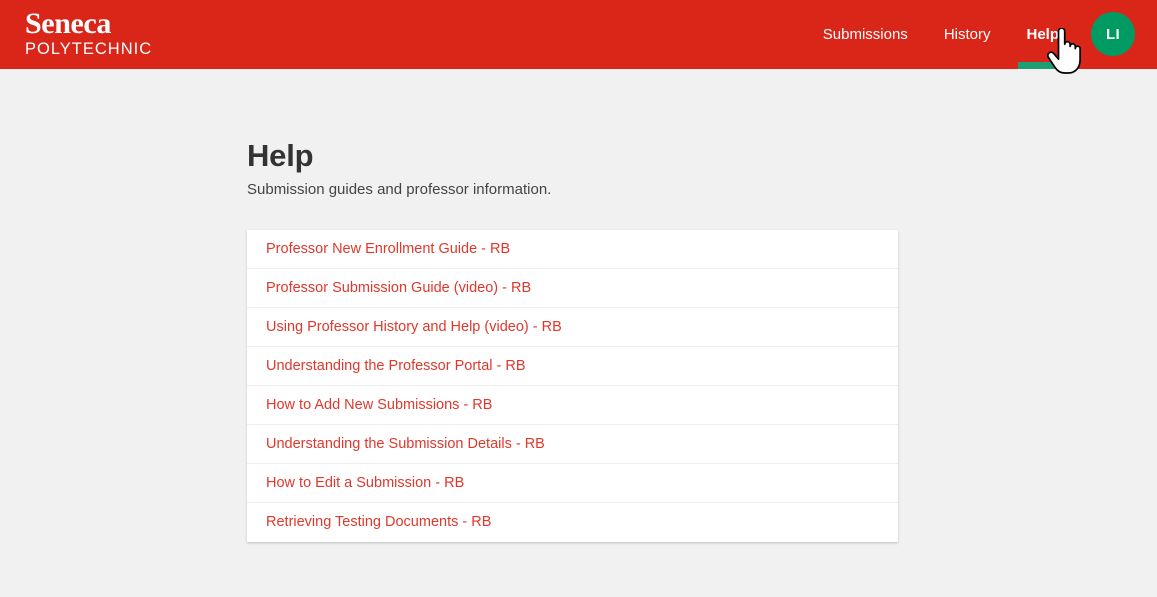  What do you see at coordinates (365, 483) in the screenshot?
I see `help-link: How to Edit a Submission - RB` at bounding box center [365, 483].